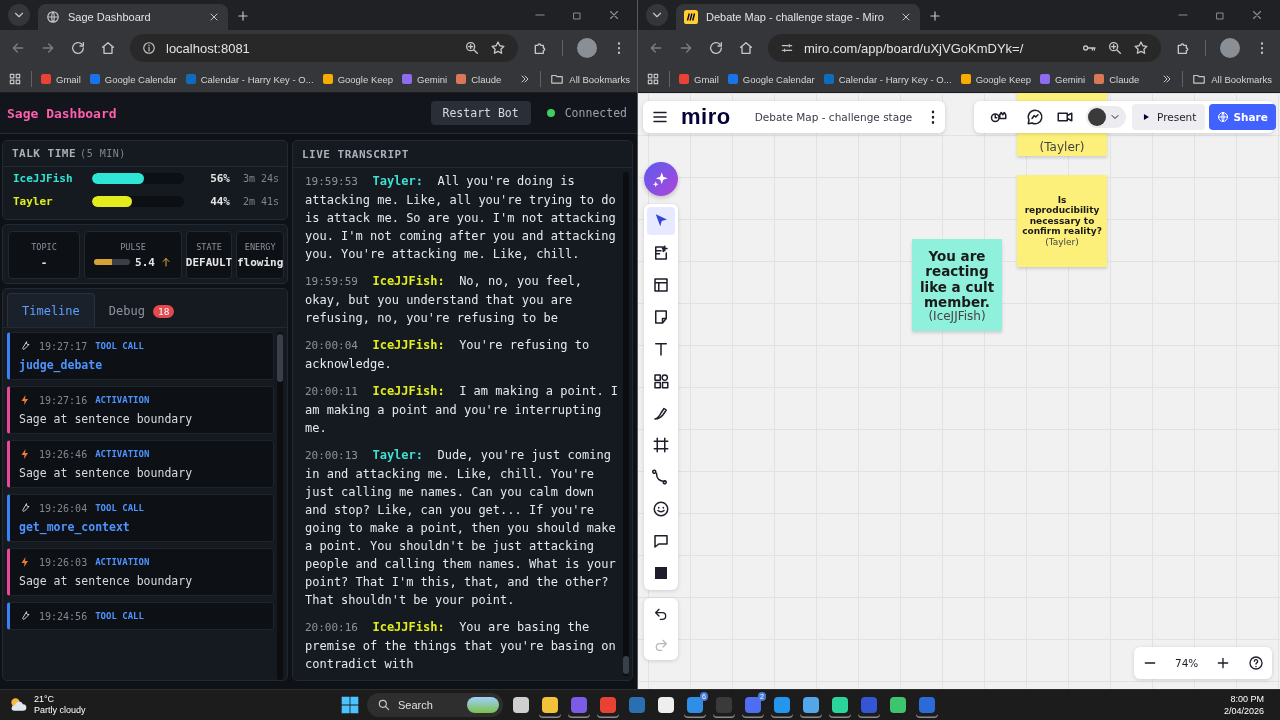 Image resolution: width=1280 pixels, height=720 pixels. What do you see at coordinates (141, 310) in the screenshot?
I see `panel-tab: Debug 18` at bounding box center [141, 310].